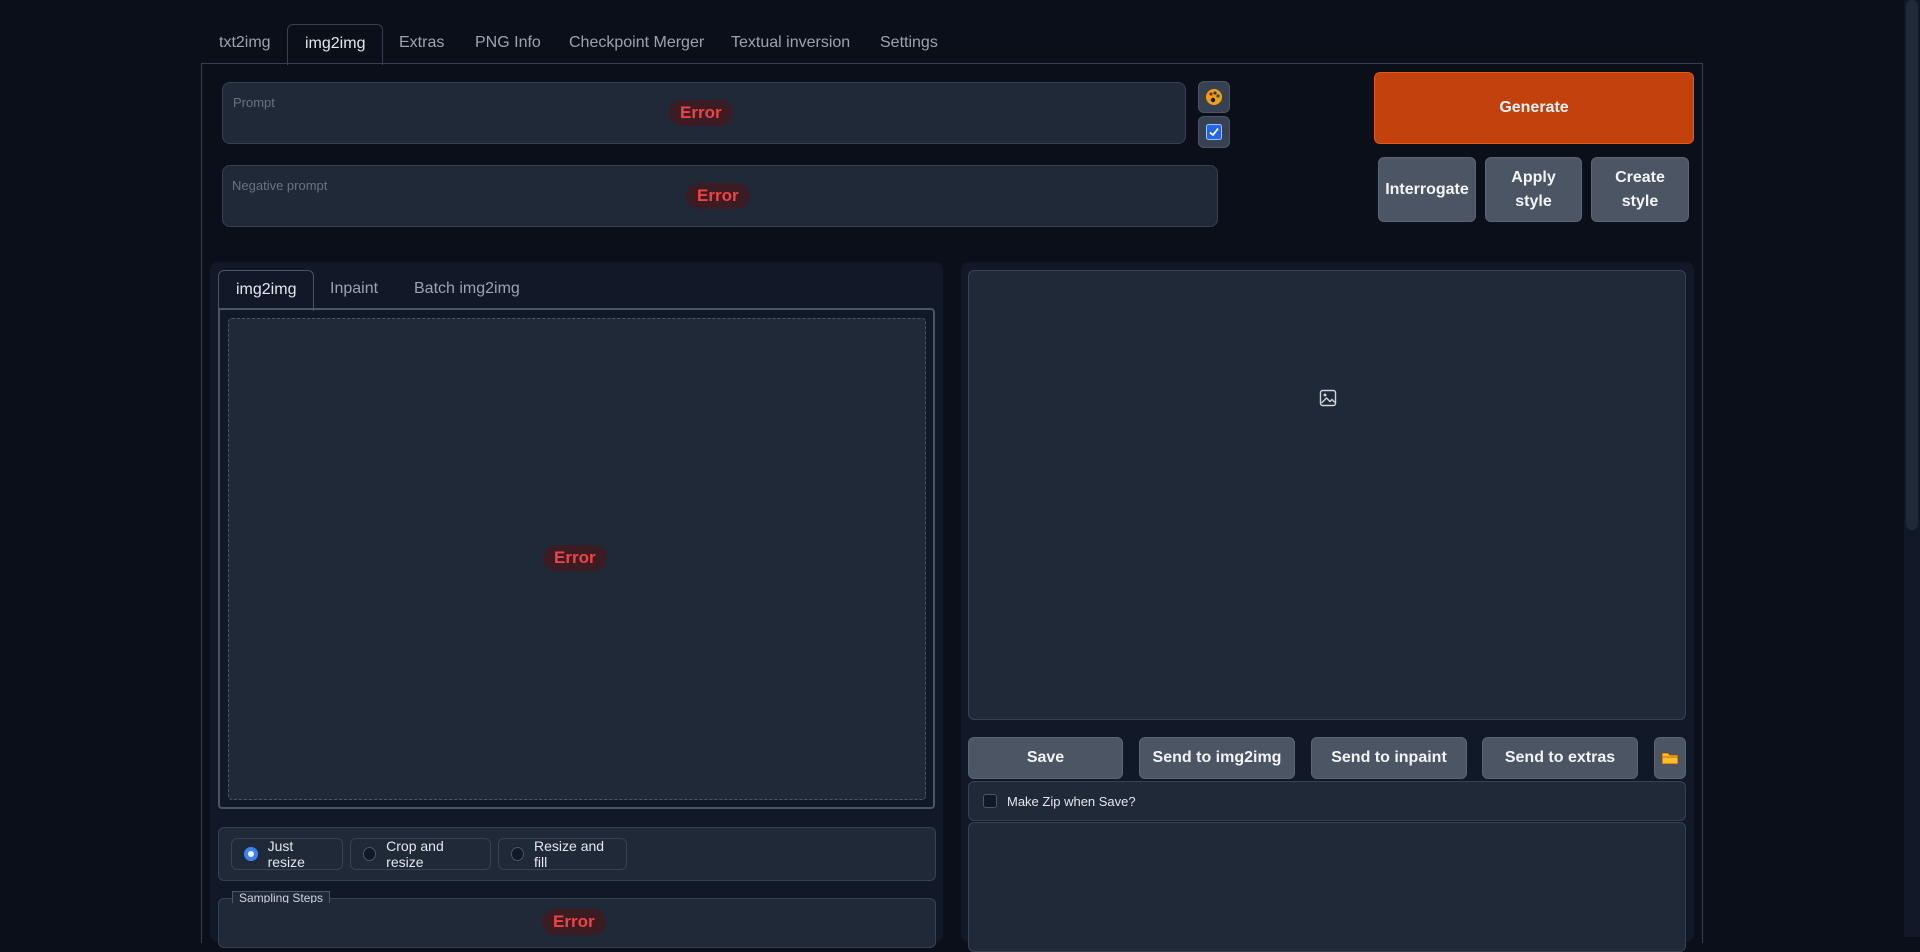  I want to click on make-zip-label: Make Zip when Save?, so click(1071, 801).